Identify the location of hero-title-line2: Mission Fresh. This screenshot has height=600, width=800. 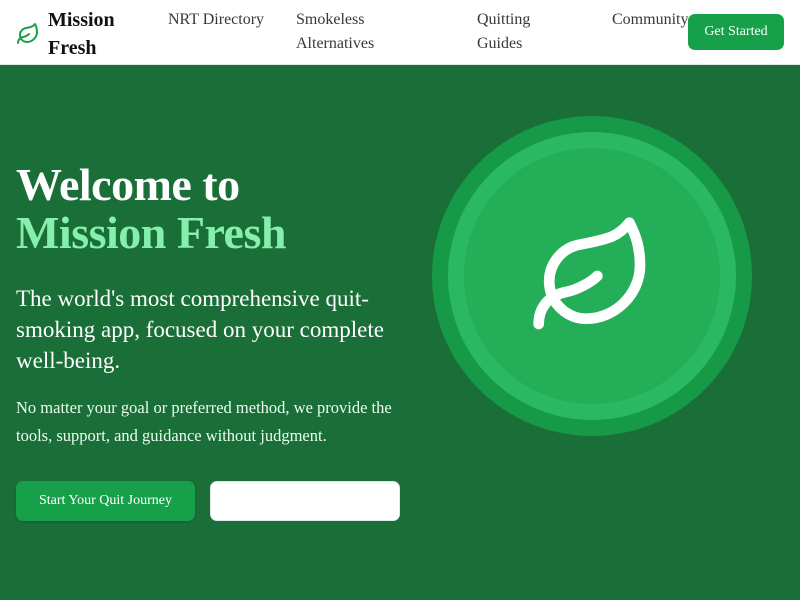
(151, 232).